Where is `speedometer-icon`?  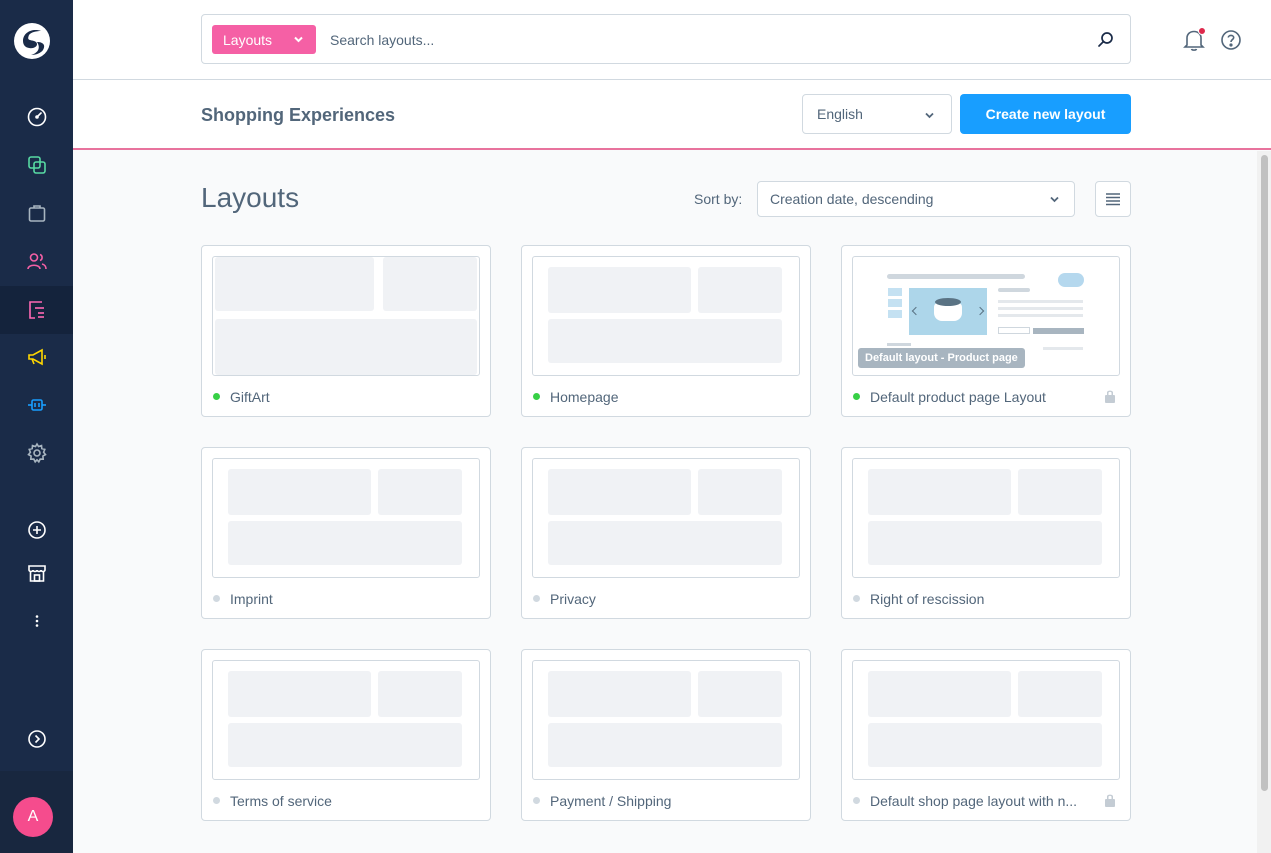
speedometer-icon is located at coordinates (36, 117).